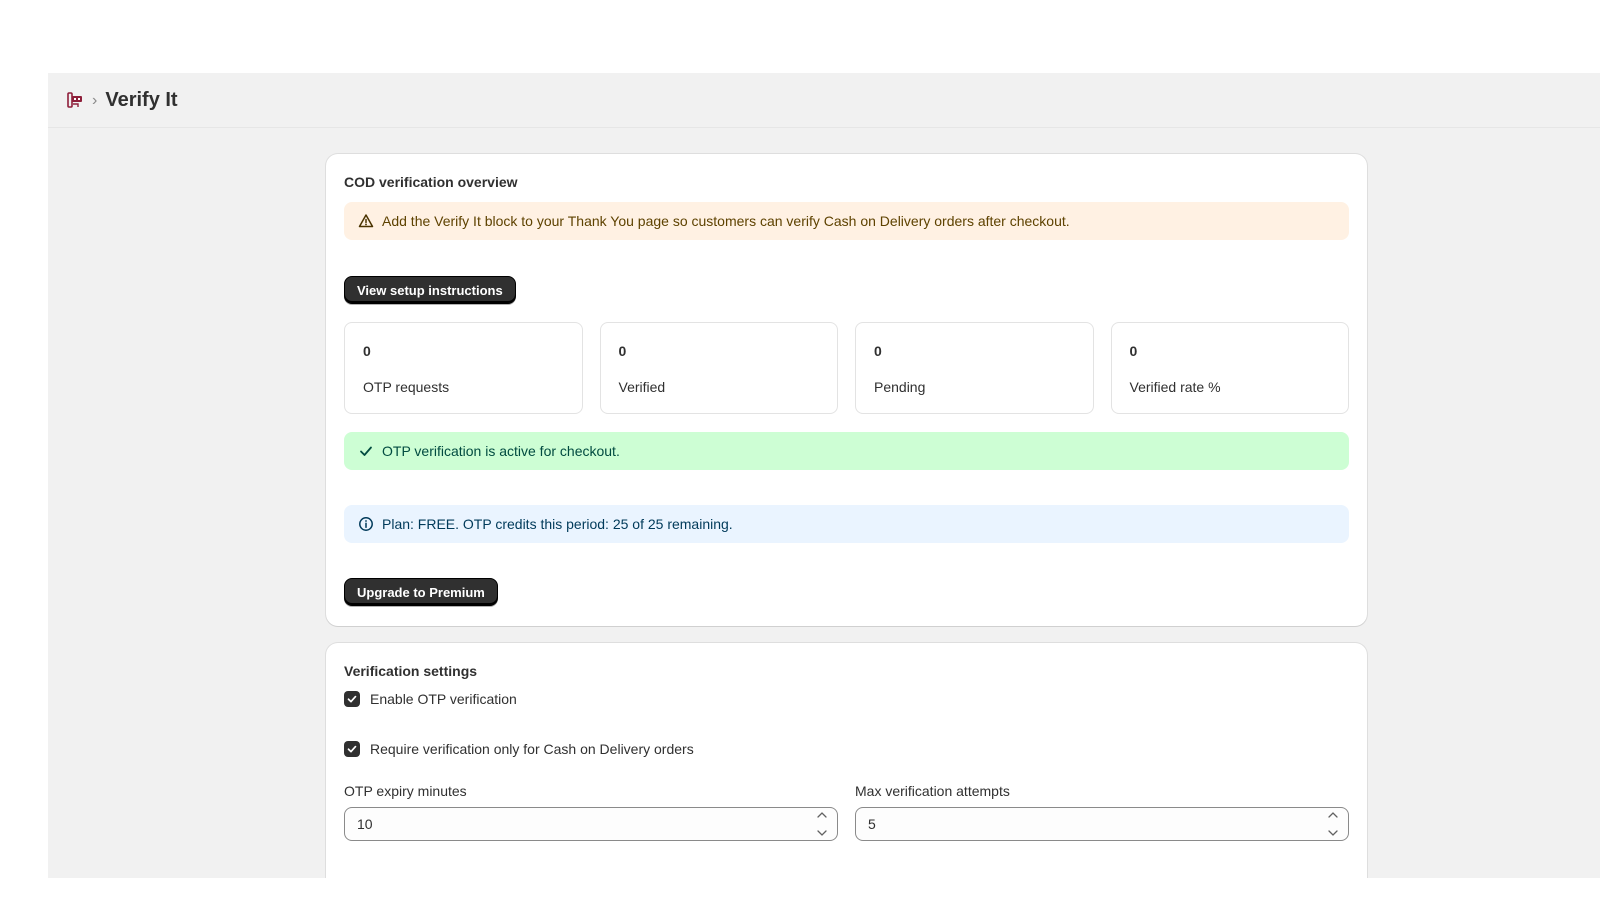 The height and width of the screenshot is (900, 1600). Describe the element at coordinates (501, 451) in the screenshot. I see `success-banner-text: OTP verification is active for checkout.` at that location.